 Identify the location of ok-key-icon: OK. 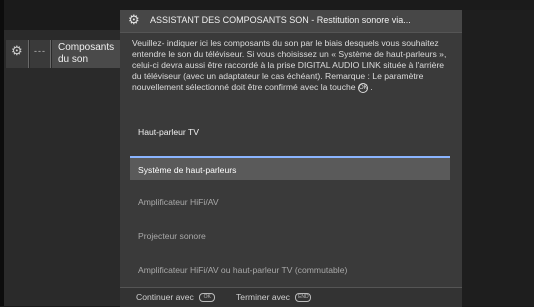
(362, 87).